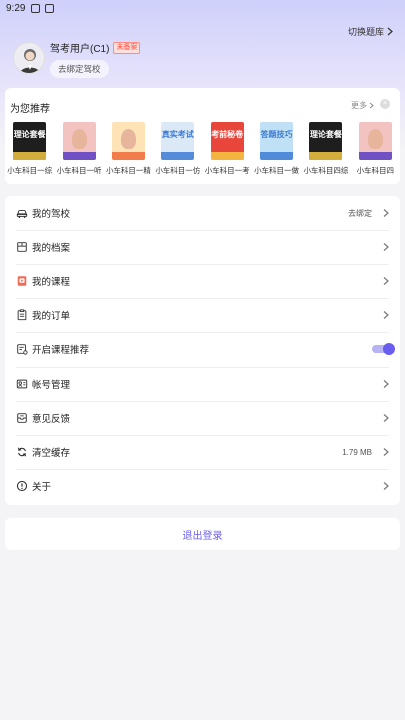 Image resolution: width=405 pixels, height=720 pixels. I want to click on menu-item-label: 我的课程, so click(51, 282).